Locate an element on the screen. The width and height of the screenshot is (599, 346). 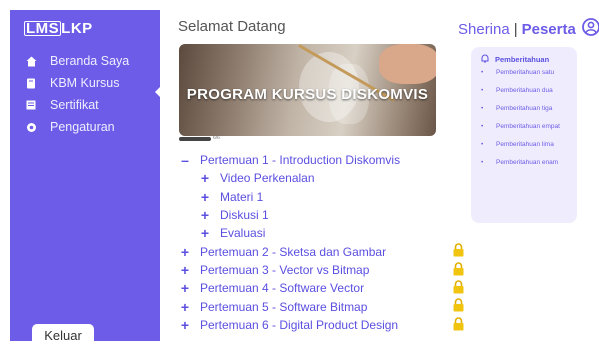
sidebar-item-label: Beranda Saya is located at coordinates (90, 61).